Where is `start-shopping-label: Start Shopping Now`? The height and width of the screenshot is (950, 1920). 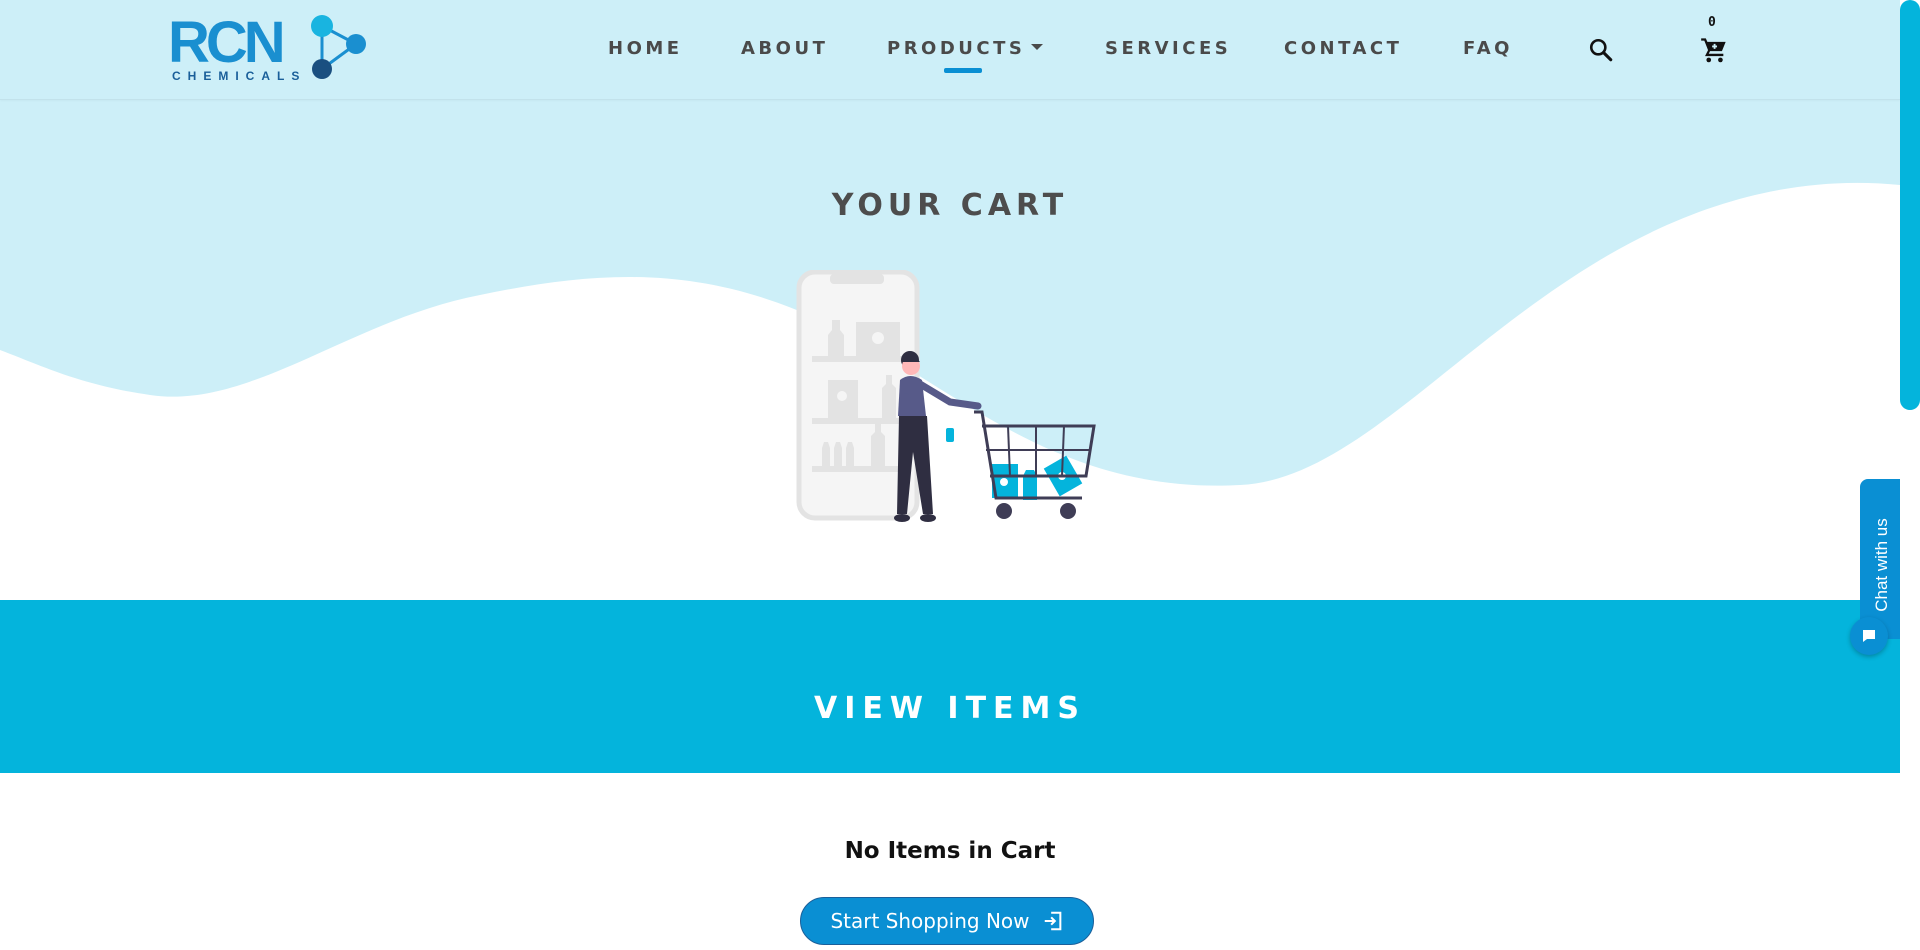 start-shopping-label: Start Shopping Now is located at coordinates (930, 921).